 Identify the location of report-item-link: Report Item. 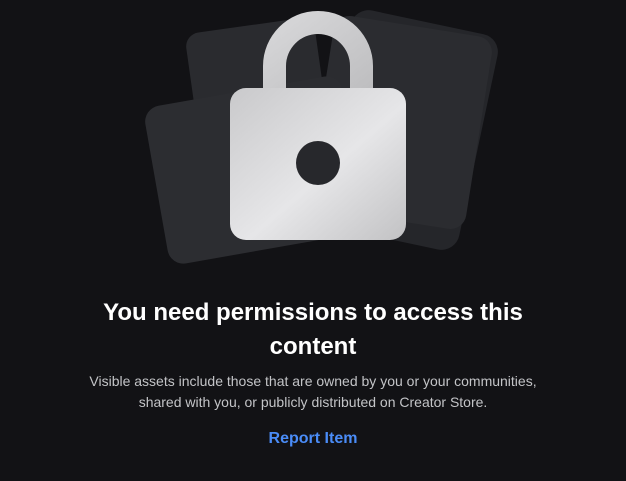
(313, 438).